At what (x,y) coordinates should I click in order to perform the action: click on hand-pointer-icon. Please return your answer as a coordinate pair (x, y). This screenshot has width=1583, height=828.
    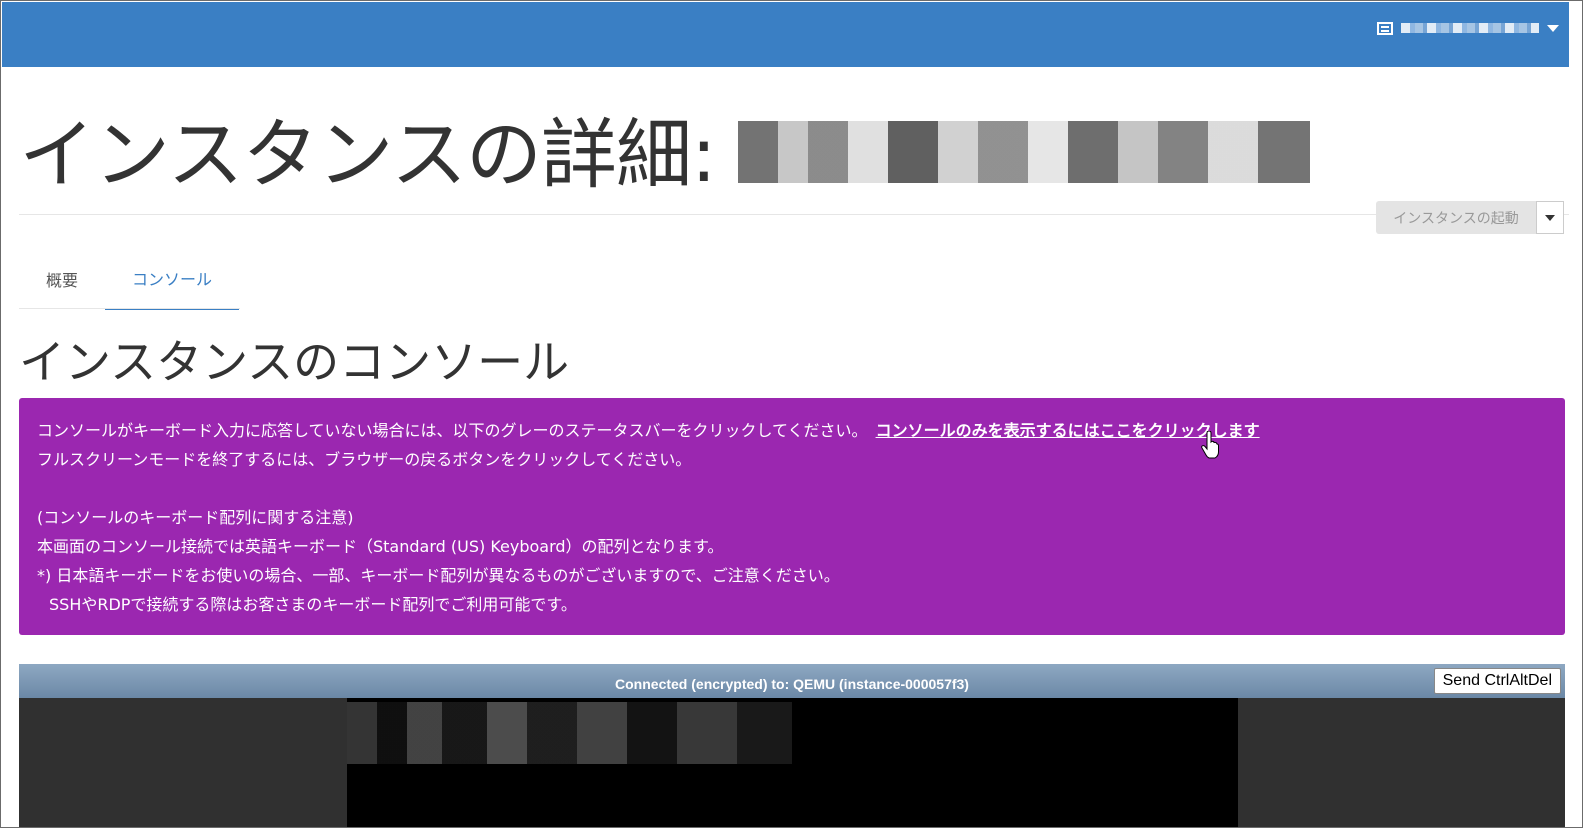
    Looking at the image, I should click on (1210, 445).